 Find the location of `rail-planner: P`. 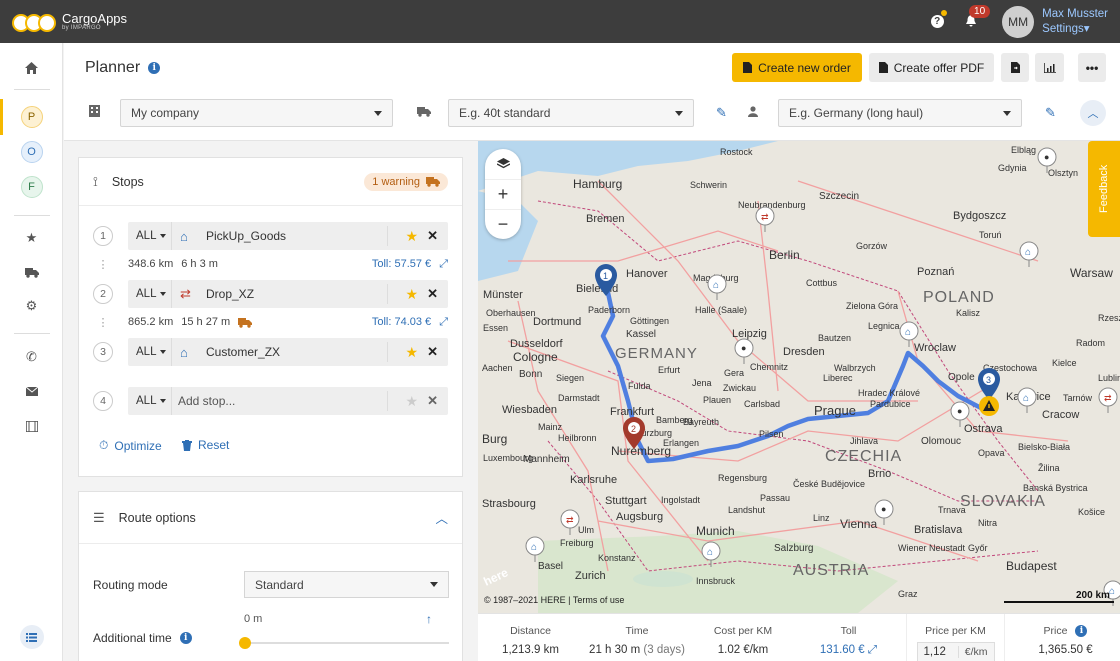

rail-planner: P is located at coordinates (31, 117).